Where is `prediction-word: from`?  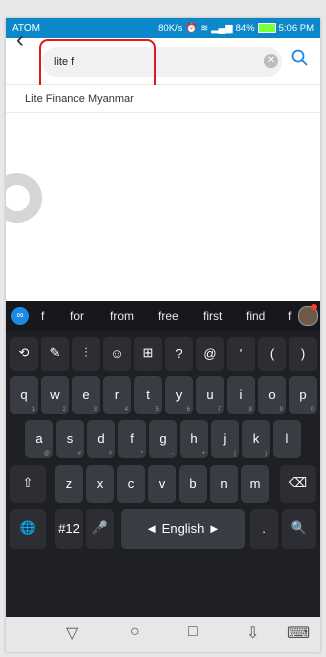
prediction-word: from is located at coordinates (122, 316).